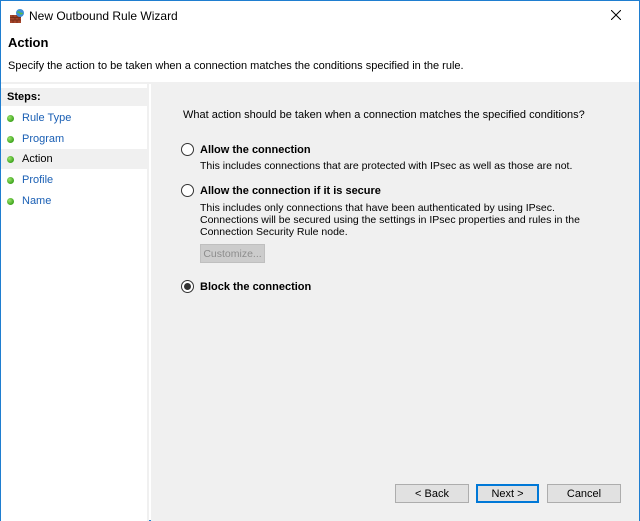  What do you see at coordinates (74, 139) in the screenshot?
I see `step-program: Program` at bounding box center [74, 139].